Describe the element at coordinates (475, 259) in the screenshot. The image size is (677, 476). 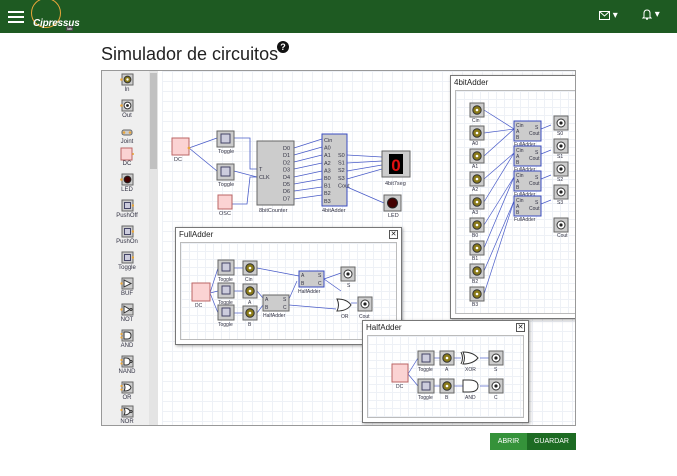
I see `input-label: B1` at that location.